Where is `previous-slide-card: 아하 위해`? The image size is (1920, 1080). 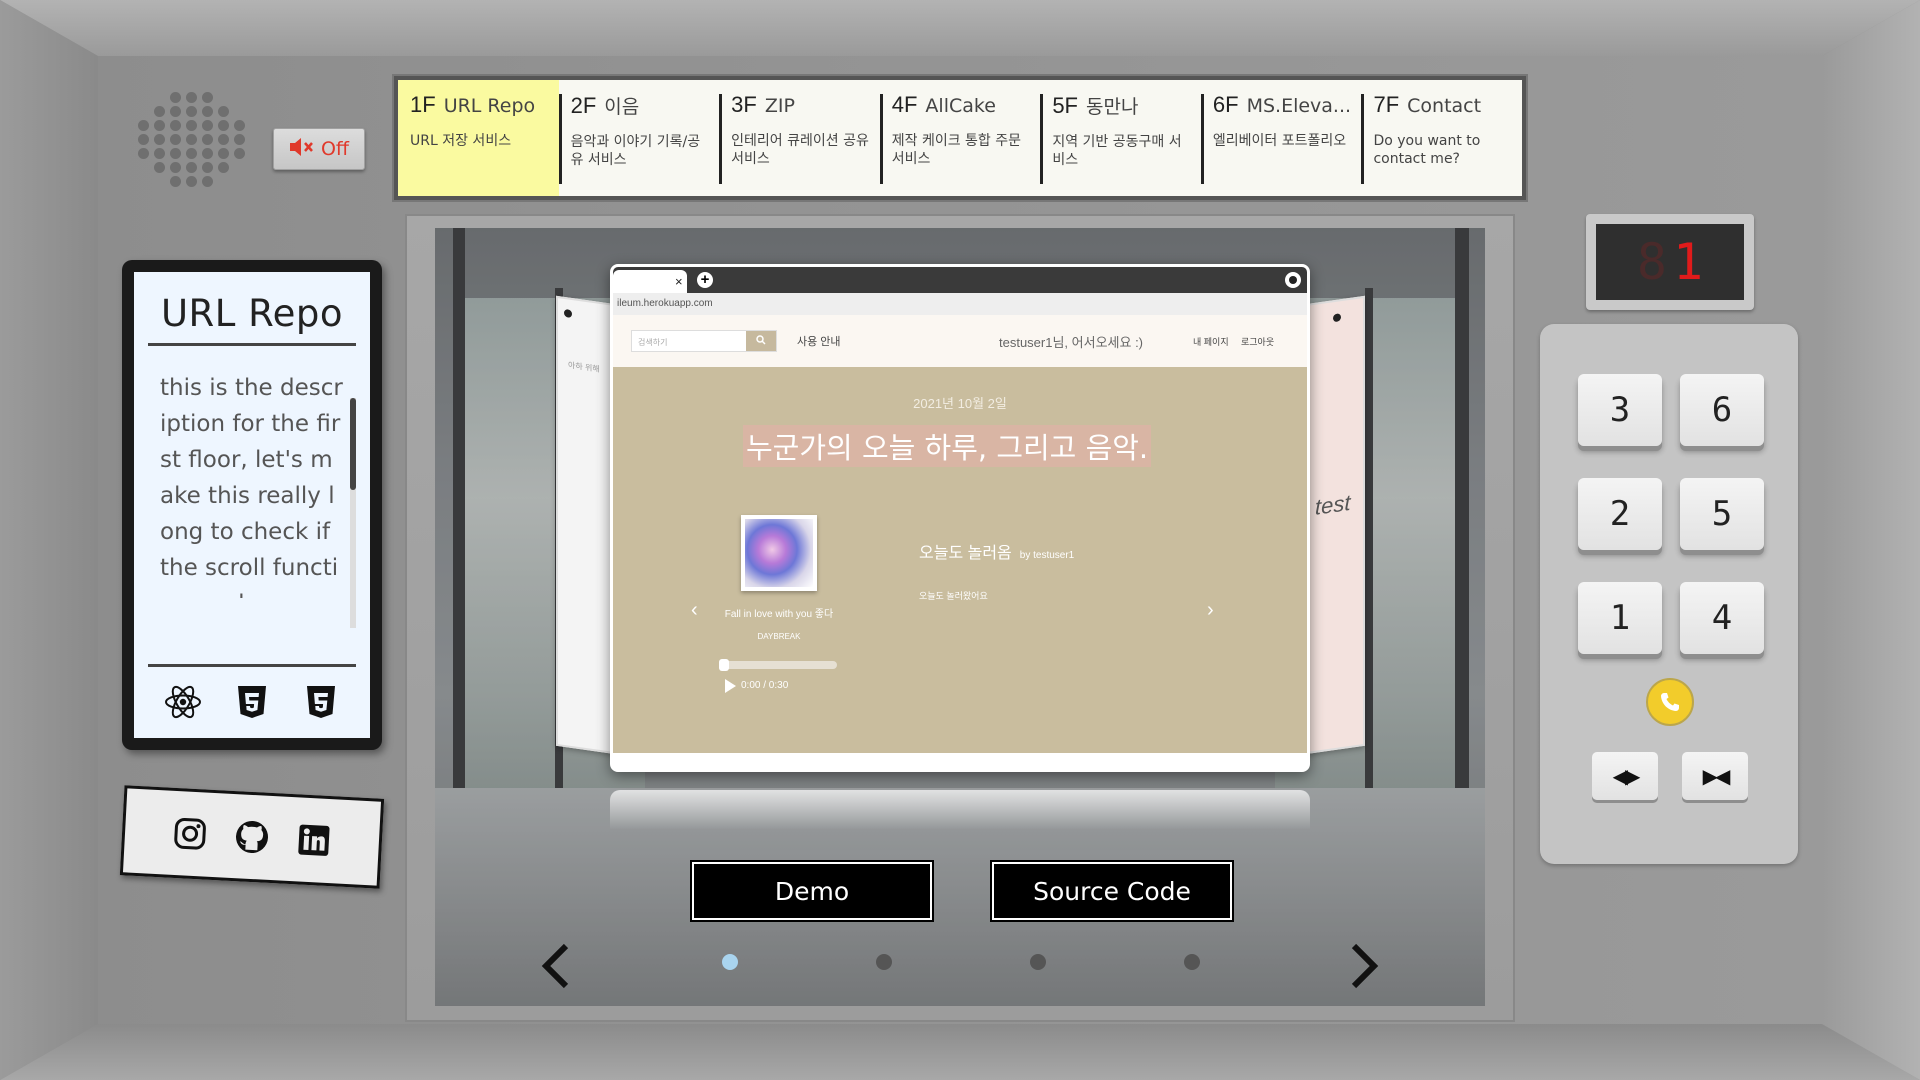 previous-slide-card: 아하 위해 is located at coordinates (586, 525).